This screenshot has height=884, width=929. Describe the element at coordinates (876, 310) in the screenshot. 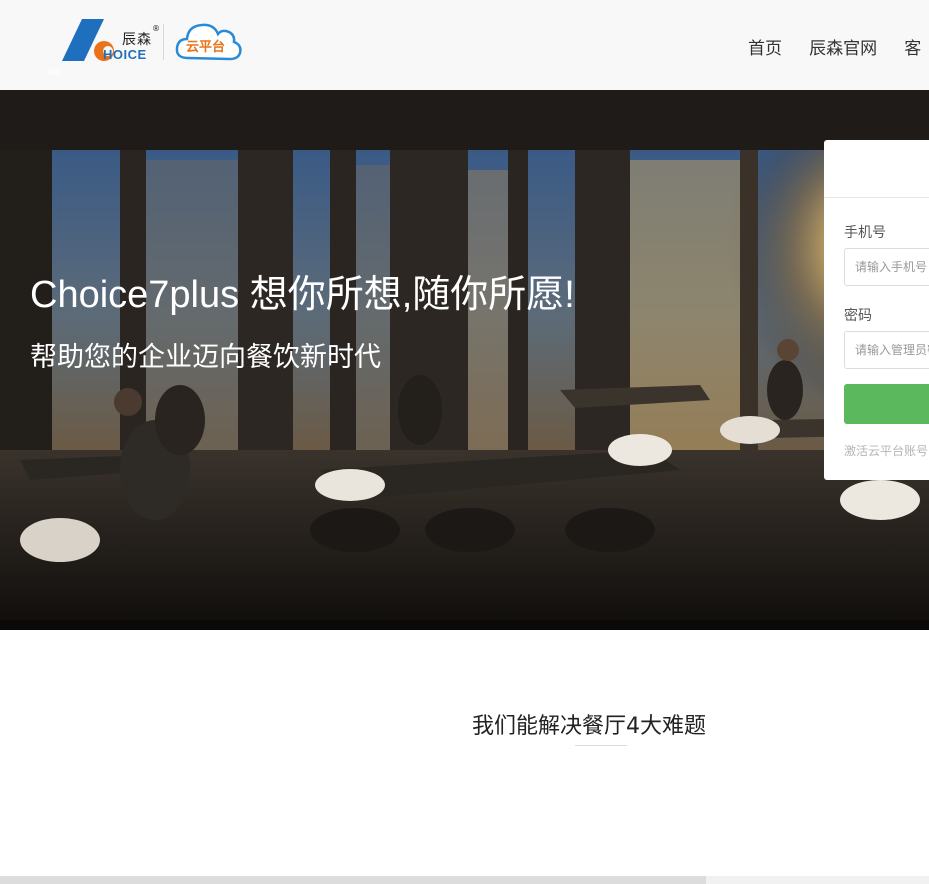

I see `login-panel: 手机号 请输入手机号 密码 请输入管理员密码 激活云平台账号` at that location.